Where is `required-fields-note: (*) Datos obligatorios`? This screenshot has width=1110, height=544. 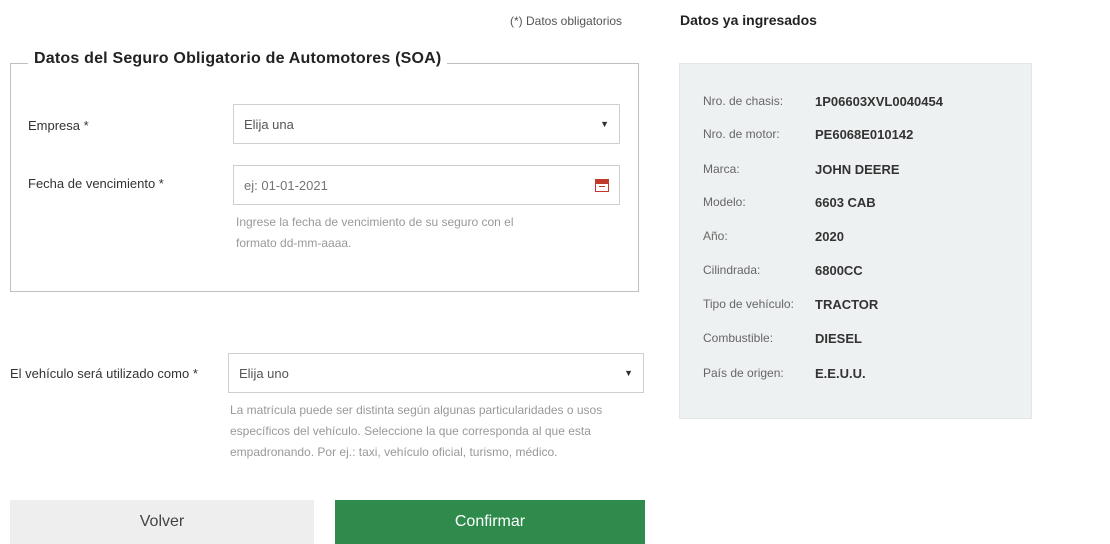
required-fields-note: (*) Datos obligatorios is located at coordinates (566, 21).